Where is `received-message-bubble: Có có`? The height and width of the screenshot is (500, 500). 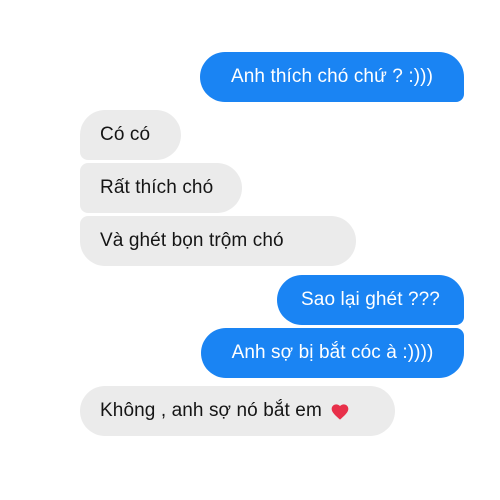 received-message-bubble: Có có is located at coordinates (130, 135).